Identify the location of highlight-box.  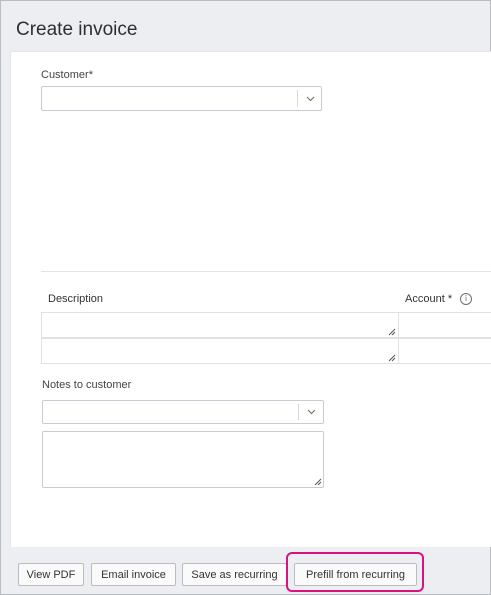
(355, 572).